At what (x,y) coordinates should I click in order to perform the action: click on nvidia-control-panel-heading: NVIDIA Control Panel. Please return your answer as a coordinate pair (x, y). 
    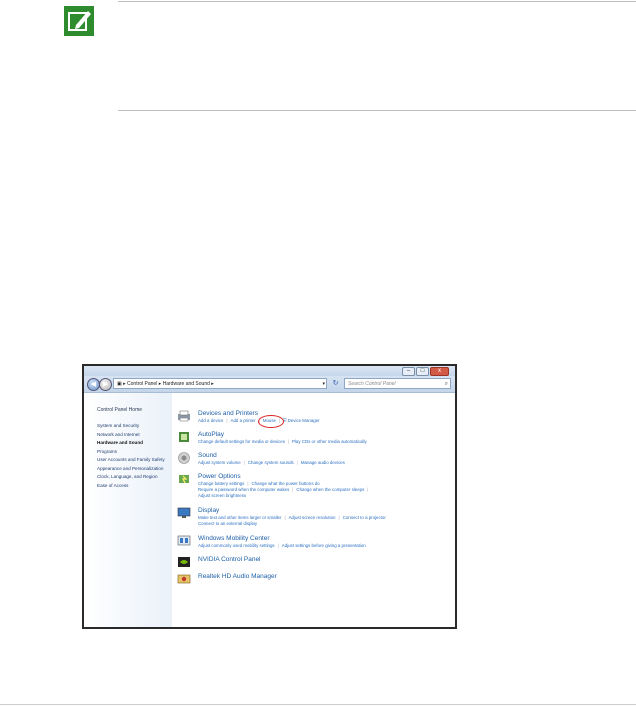
    Looking at the image, I should click on (229, 559).